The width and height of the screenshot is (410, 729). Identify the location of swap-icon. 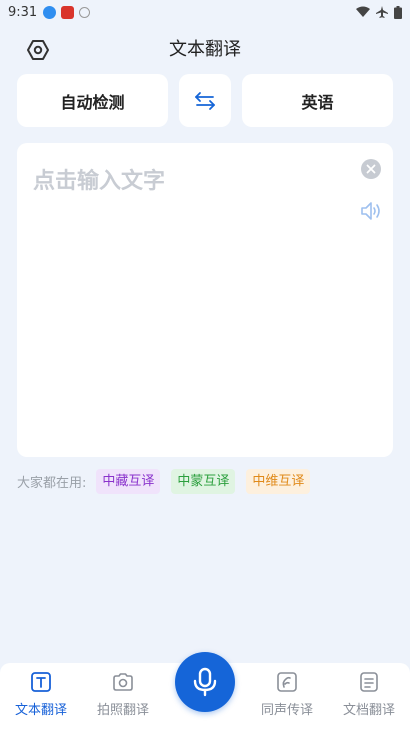
(205, 100).